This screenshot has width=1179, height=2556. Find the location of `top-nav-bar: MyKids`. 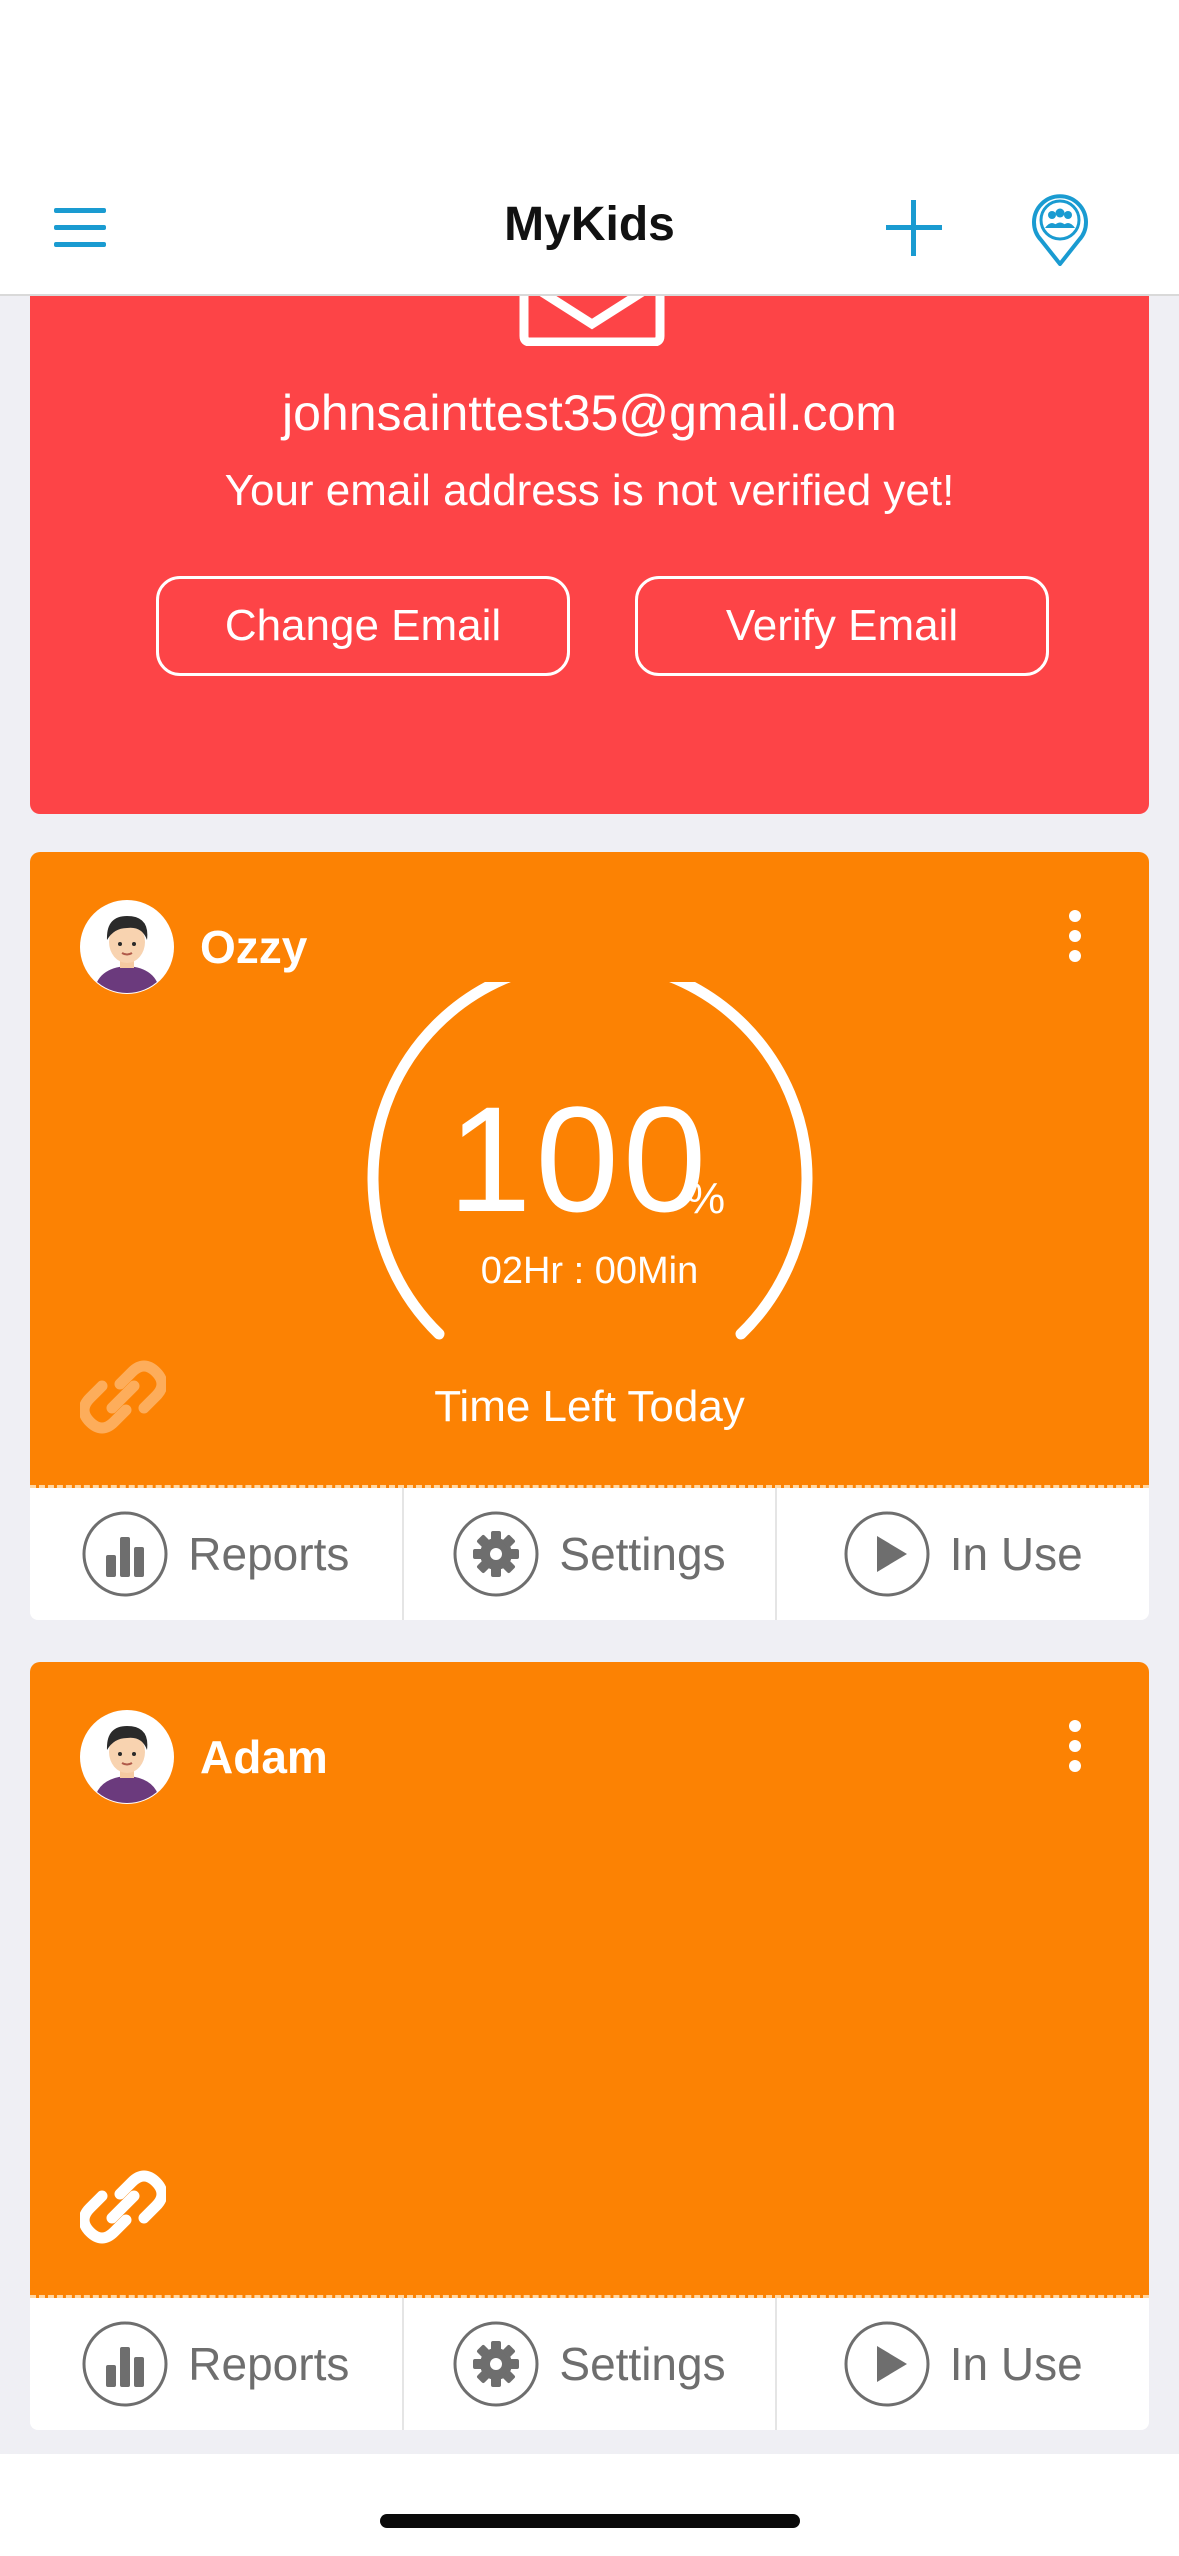

top-nav-bar: MyKids is located at coordinates (589, 243).